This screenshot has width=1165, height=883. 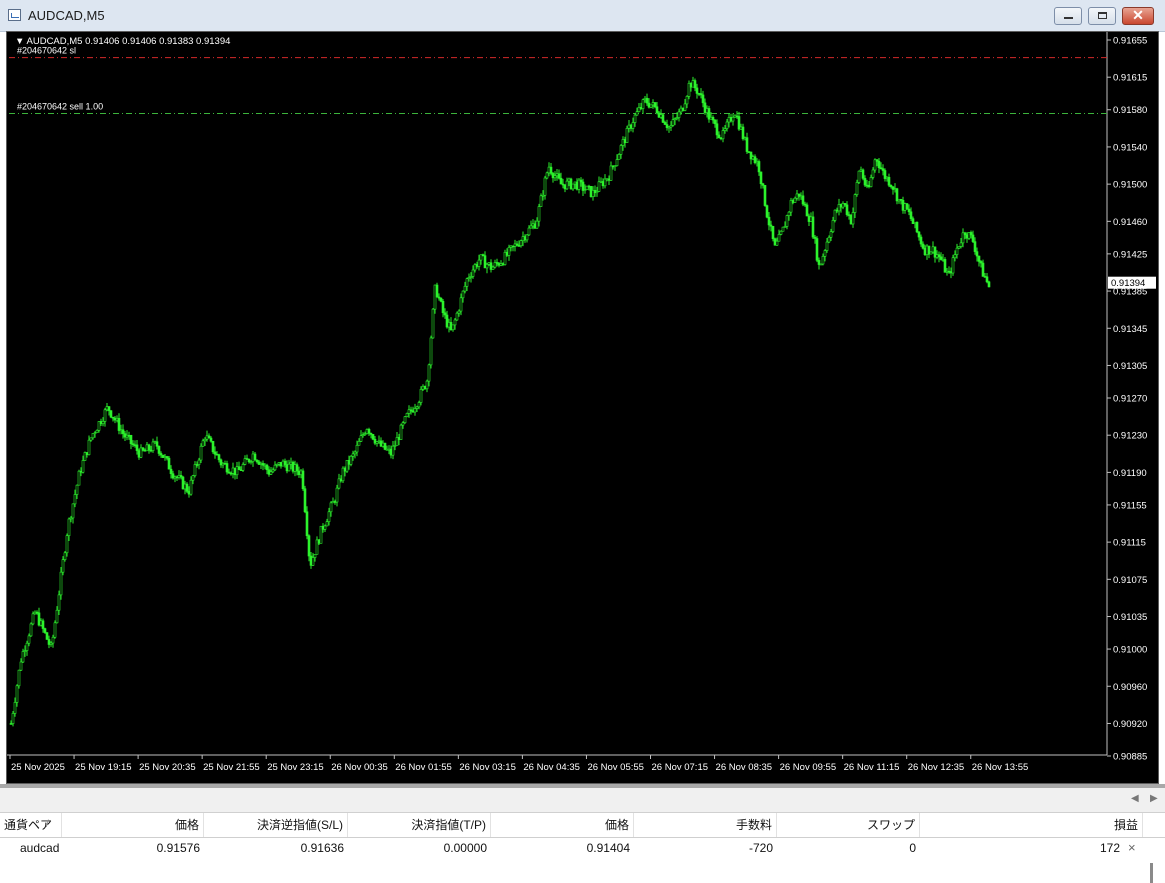 I want to click on col-take-profit: 決済指値(T/P), so click(x=419, y=825).